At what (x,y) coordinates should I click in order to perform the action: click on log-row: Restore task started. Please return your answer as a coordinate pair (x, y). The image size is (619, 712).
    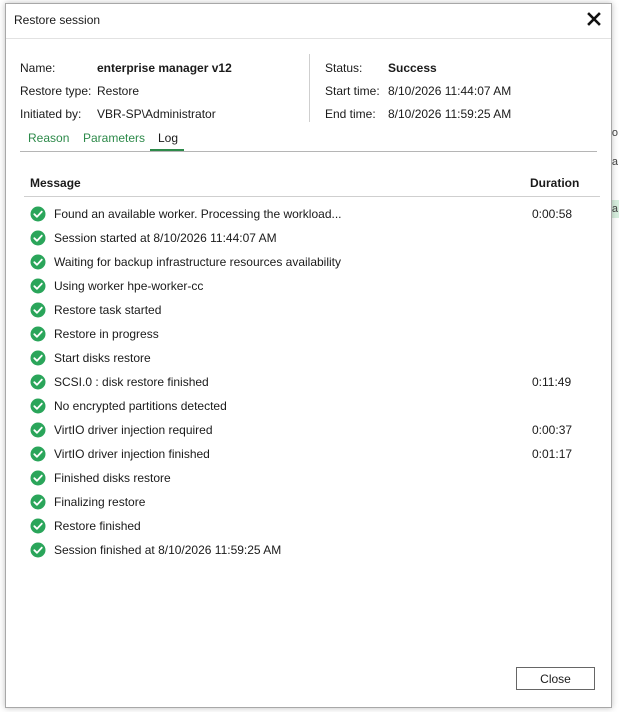
    Looking at the image, I should click on (312, 311).